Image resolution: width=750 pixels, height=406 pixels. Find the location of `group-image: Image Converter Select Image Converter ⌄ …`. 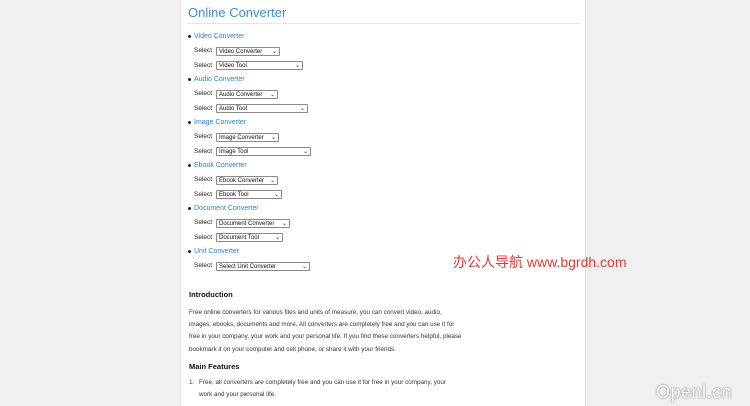

group-image: Image Converter Select Image Converter ⌄ … is located at coordinates (376, 137).